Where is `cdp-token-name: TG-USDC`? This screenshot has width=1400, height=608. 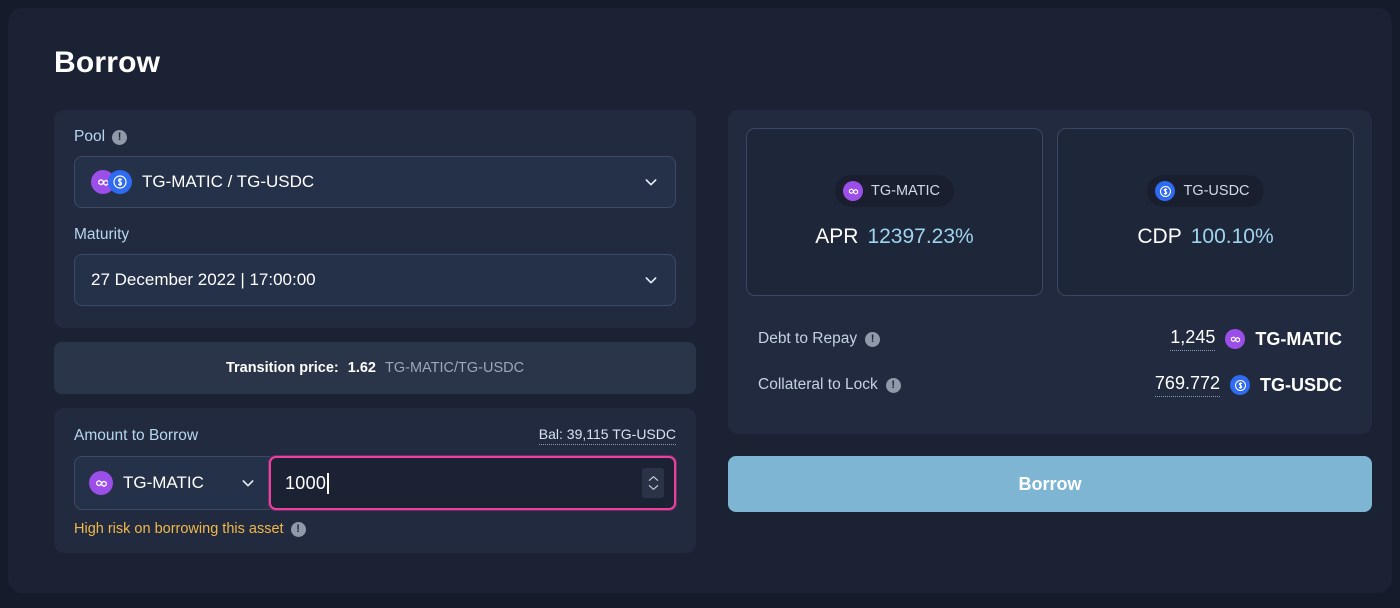 cdp-token-name: TG-USDC is located at coordinates (1216, 191).